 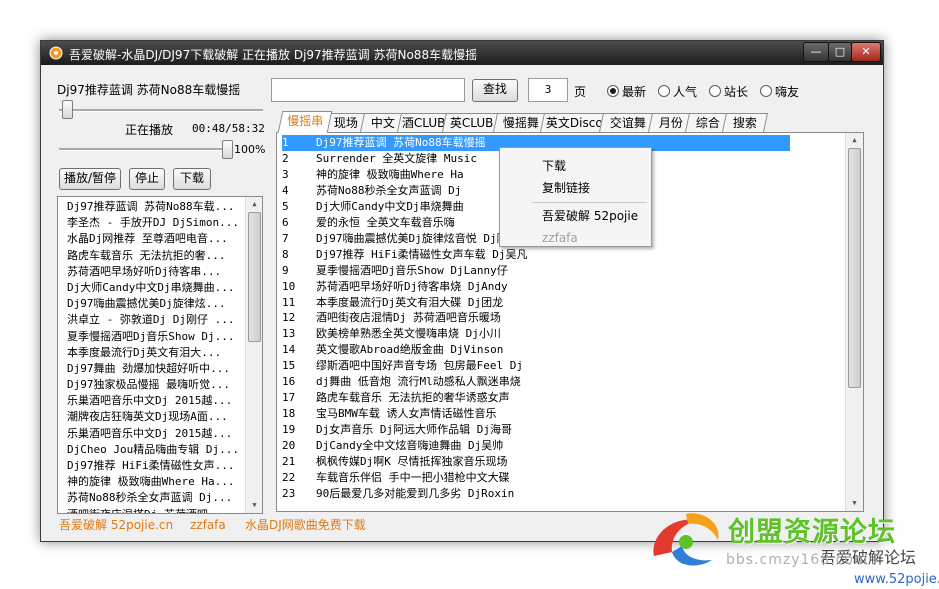 I want to click on track-row: 8 Dj97推荐 HiFi柔情磁性女声车载 Dj吴凡, so click(x=404, y=255).